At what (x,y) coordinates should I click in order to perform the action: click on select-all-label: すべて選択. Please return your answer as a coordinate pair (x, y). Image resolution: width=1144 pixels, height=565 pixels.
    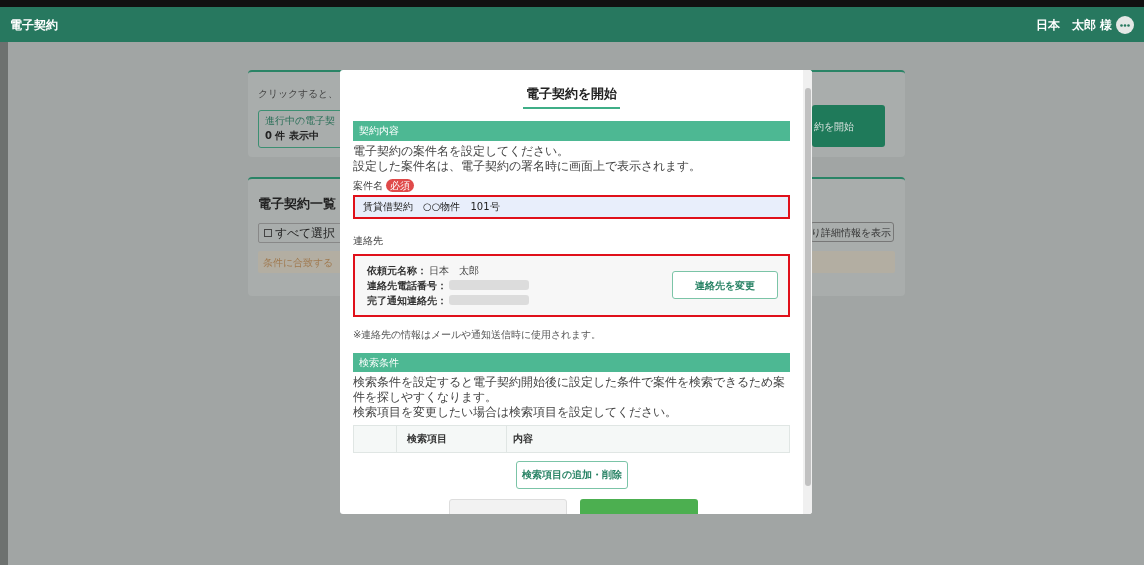
    Looking at the image, I should click on (305, 233).